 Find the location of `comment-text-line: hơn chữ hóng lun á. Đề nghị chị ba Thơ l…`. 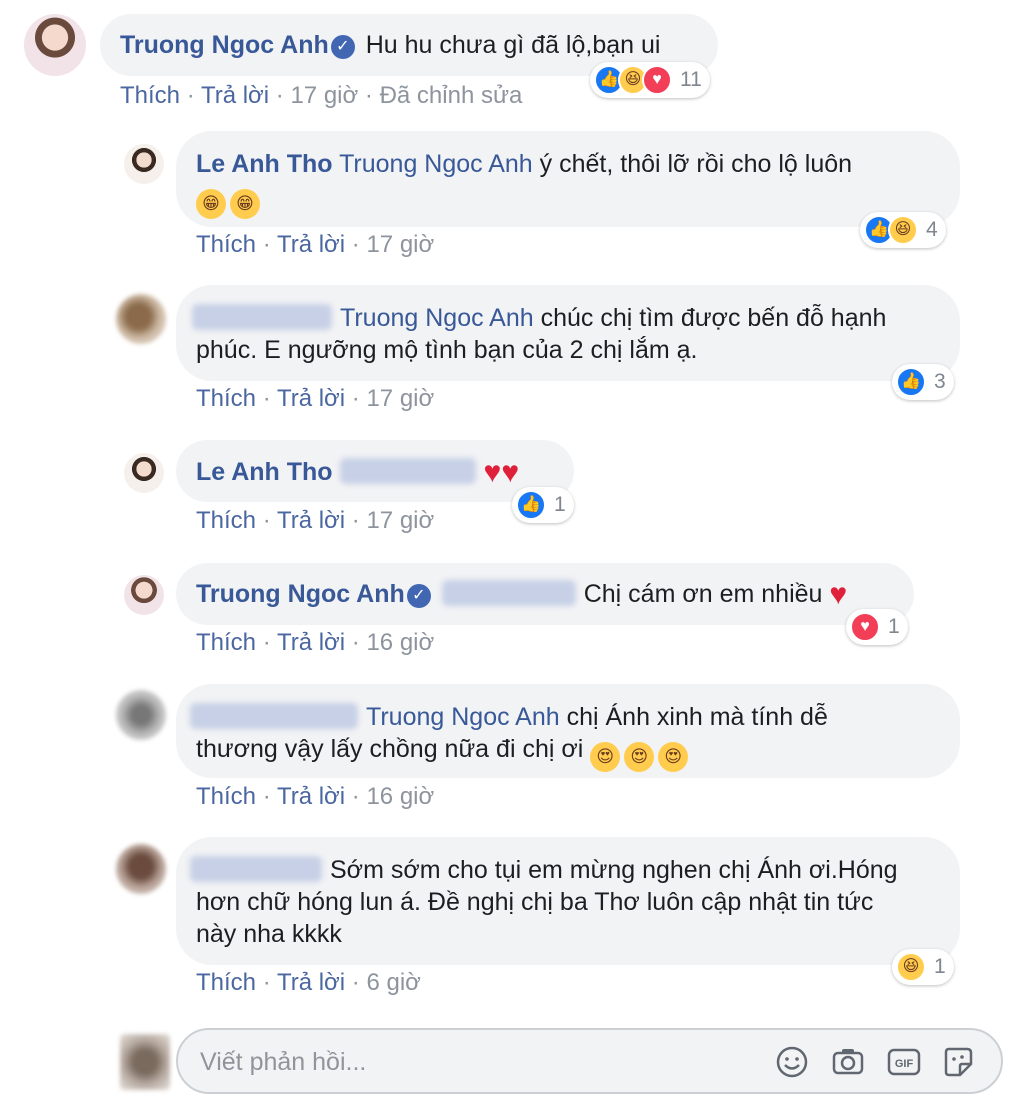

comment-text-line: hơn chữ hóng lun á. Đề nghị chị ba Thơ l… is located at coordinates (535, 902).